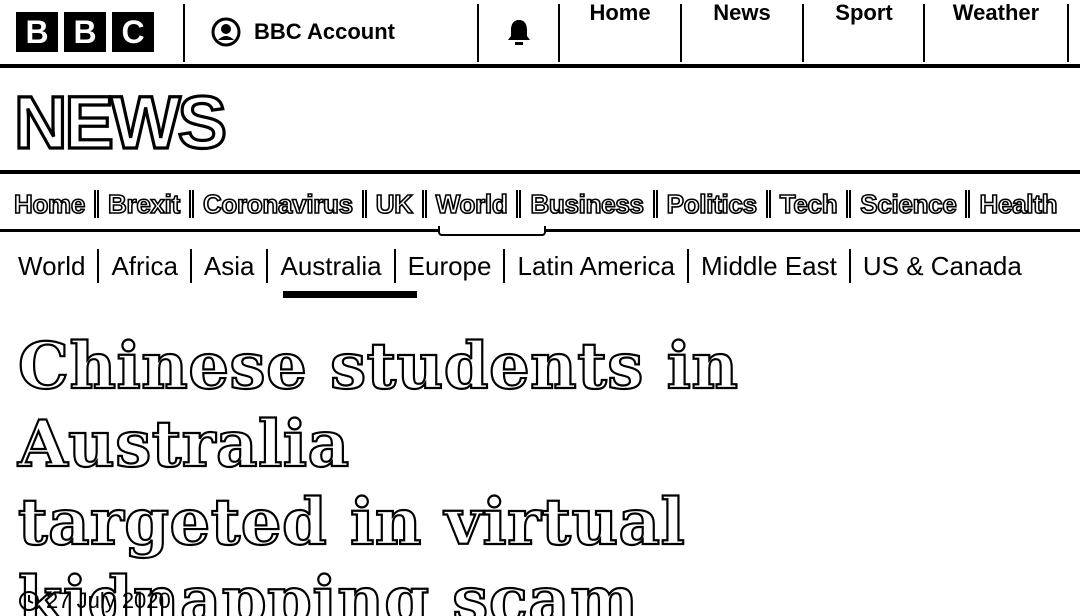  Describe the element at coordinates (742, 32) in the screenshot. I see `top-nav-news: News` at that location.